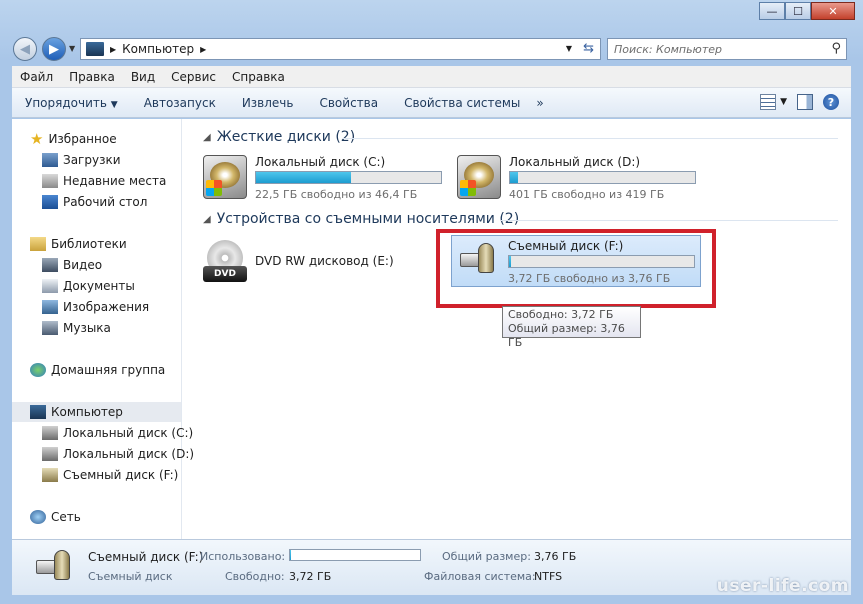  Describe the element at coordinates (805, 102) in the screenshot. I see `preview-pane-icon` at that location.